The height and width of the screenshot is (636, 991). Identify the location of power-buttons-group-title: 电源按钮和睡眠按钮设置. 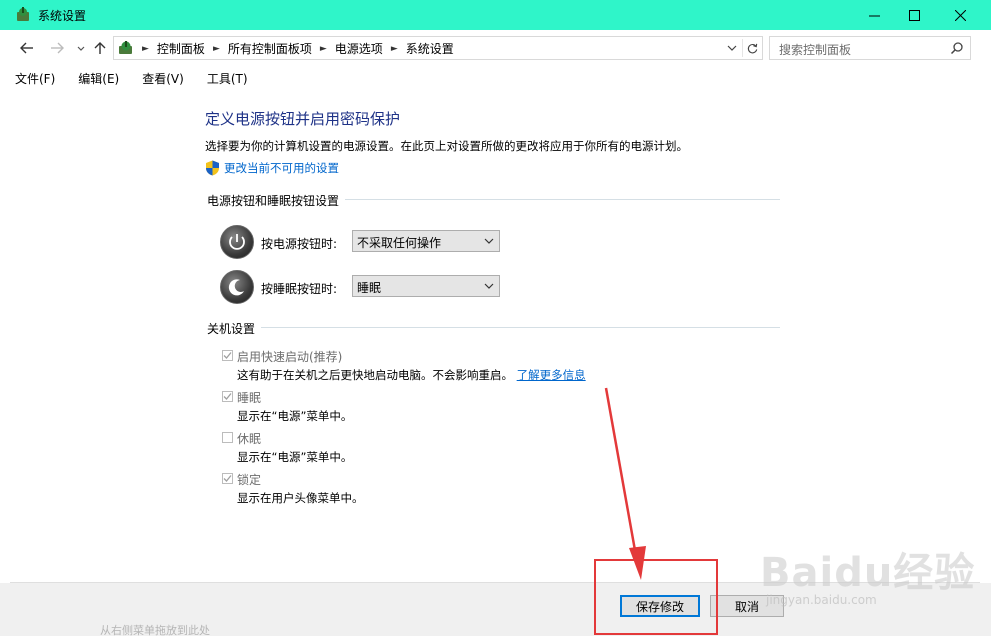
(276, 200).